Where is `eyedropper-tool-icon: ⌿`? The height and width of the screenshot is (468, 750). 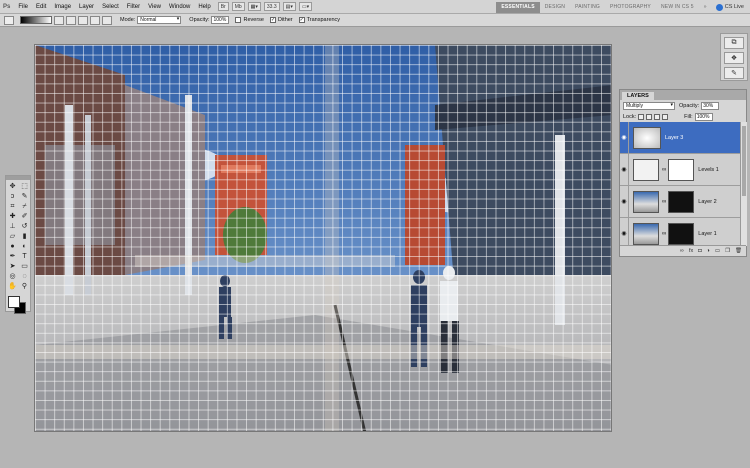 eyedropper-tool-icon: ⌿ is located at coordinates (24, 206).